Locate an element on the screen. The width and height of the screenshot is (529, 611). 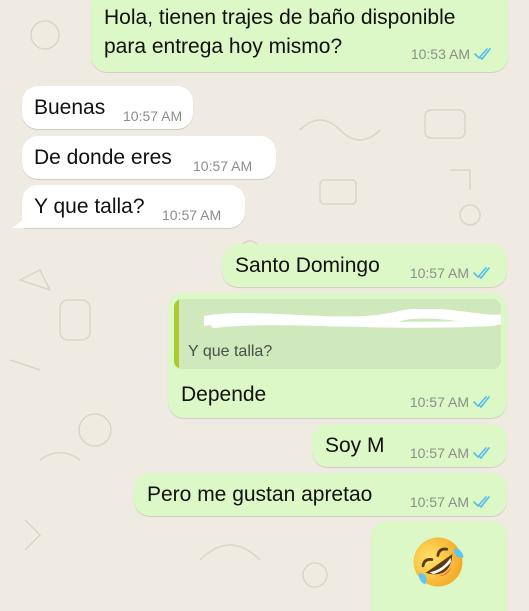
message-text: De donde eres is located at coordinates (103, 157).